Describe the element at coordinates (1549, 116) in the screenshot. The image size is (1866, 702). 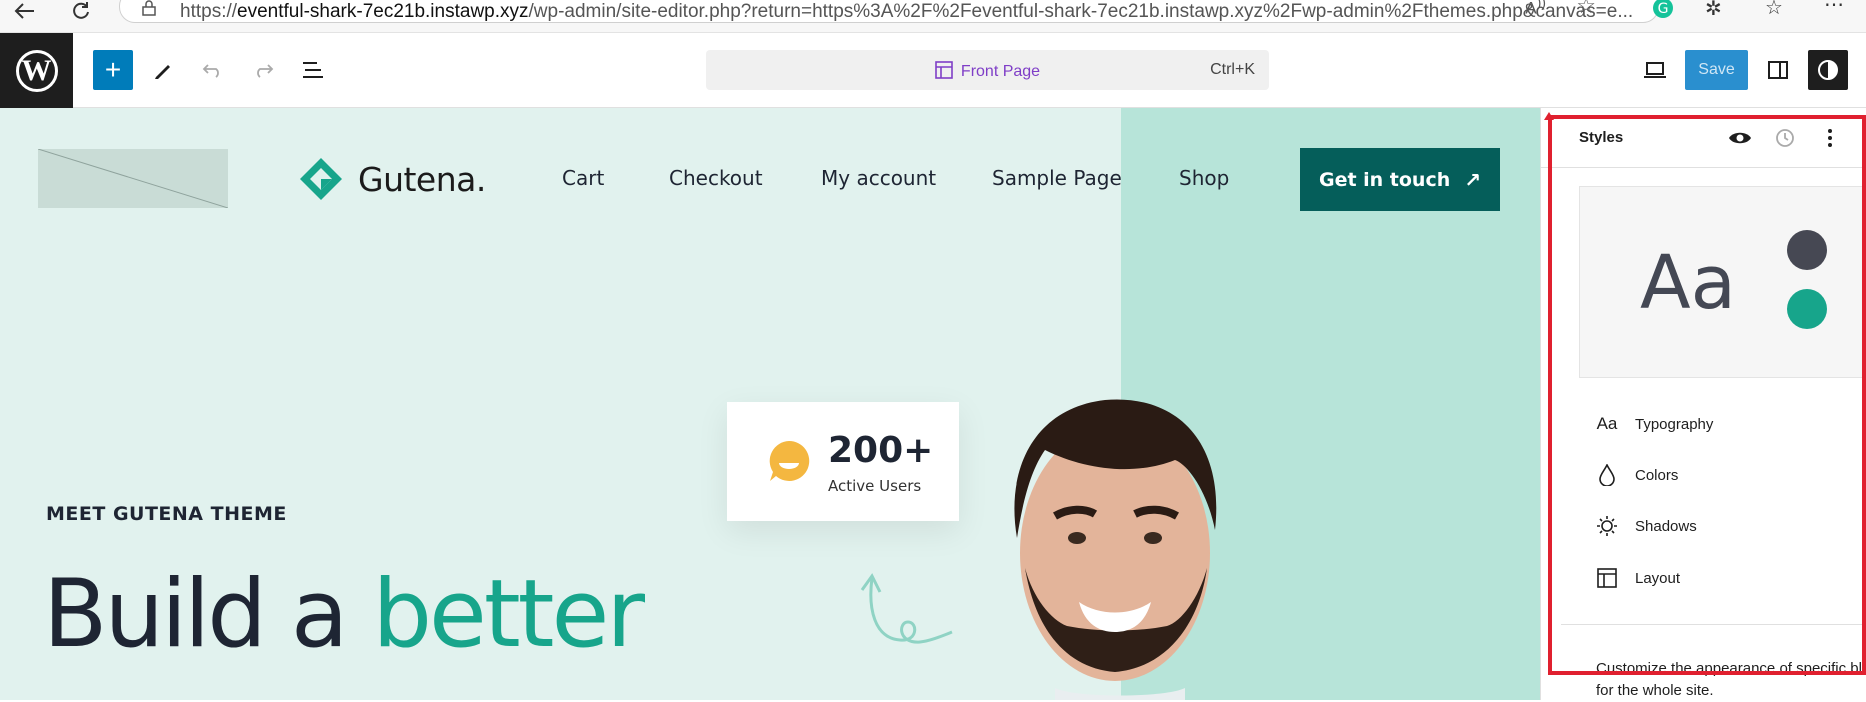
I see `highlight-caret` at that location.